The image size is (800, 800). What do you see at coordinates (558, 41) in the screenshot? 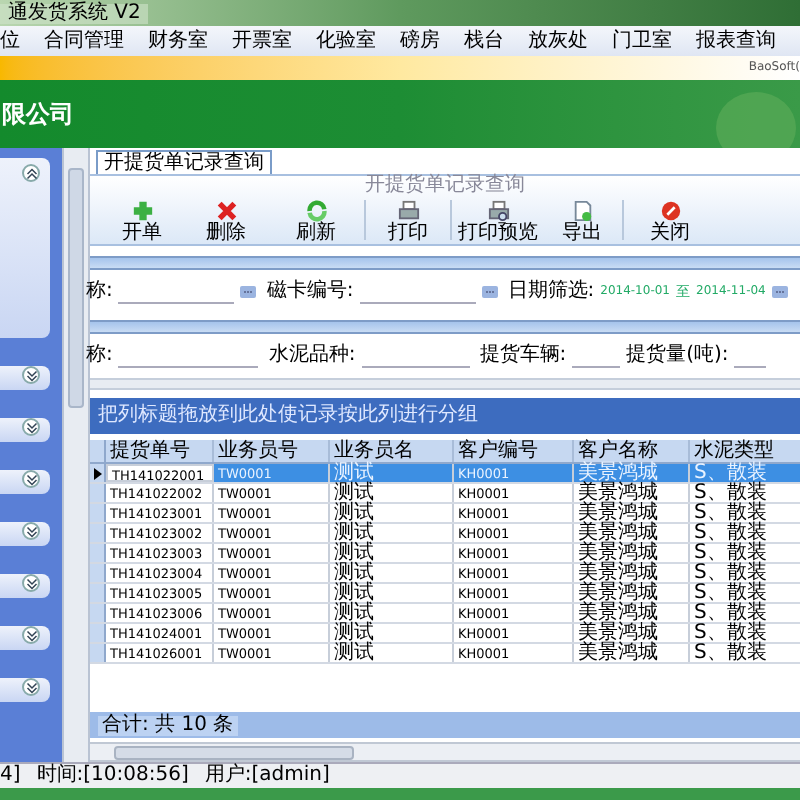
I see `menu-item: 放灰处` at bounding box center [558, 41].